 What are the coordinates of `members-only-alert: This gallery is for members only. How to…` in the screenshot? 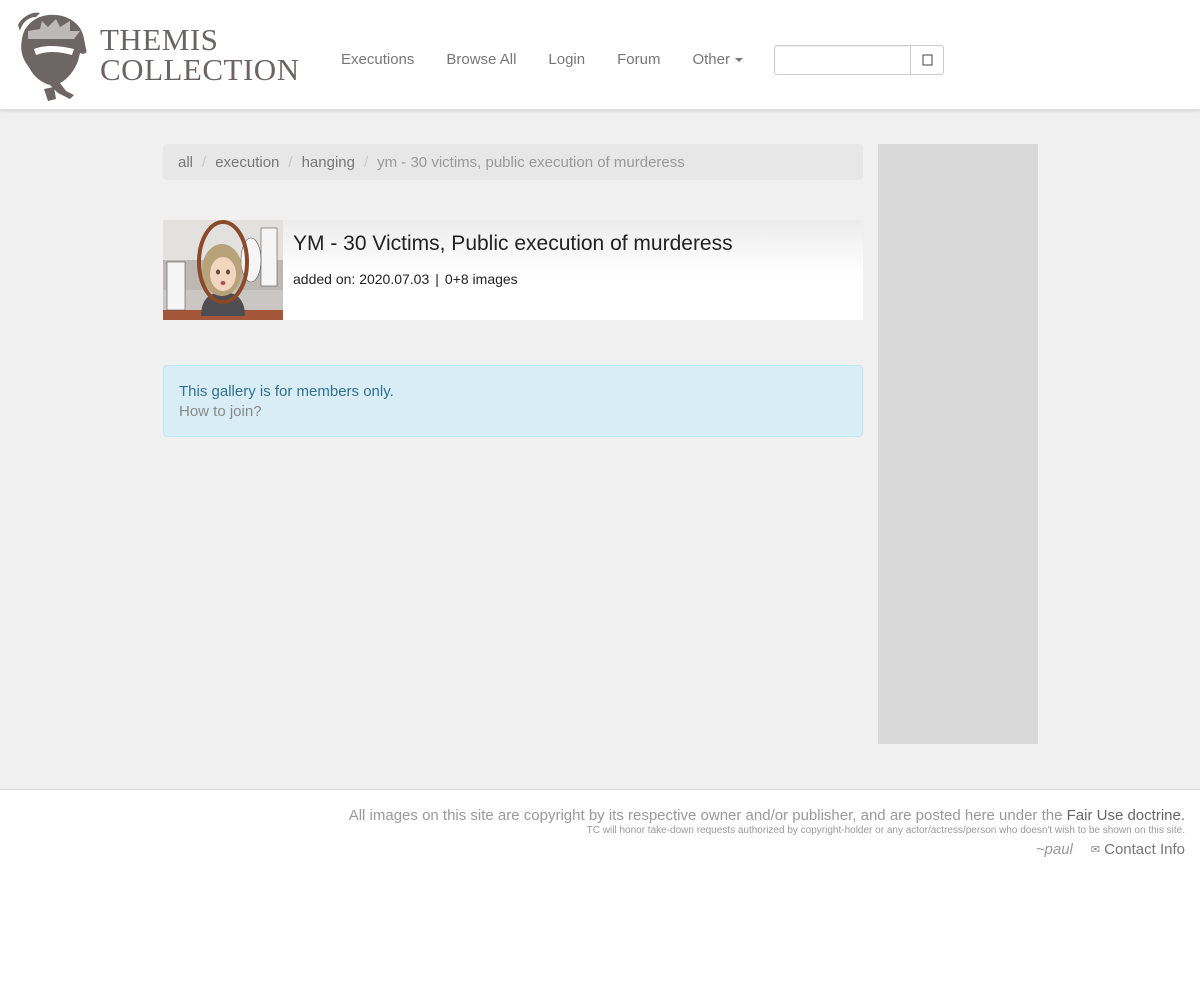 It's located at (513, 401).